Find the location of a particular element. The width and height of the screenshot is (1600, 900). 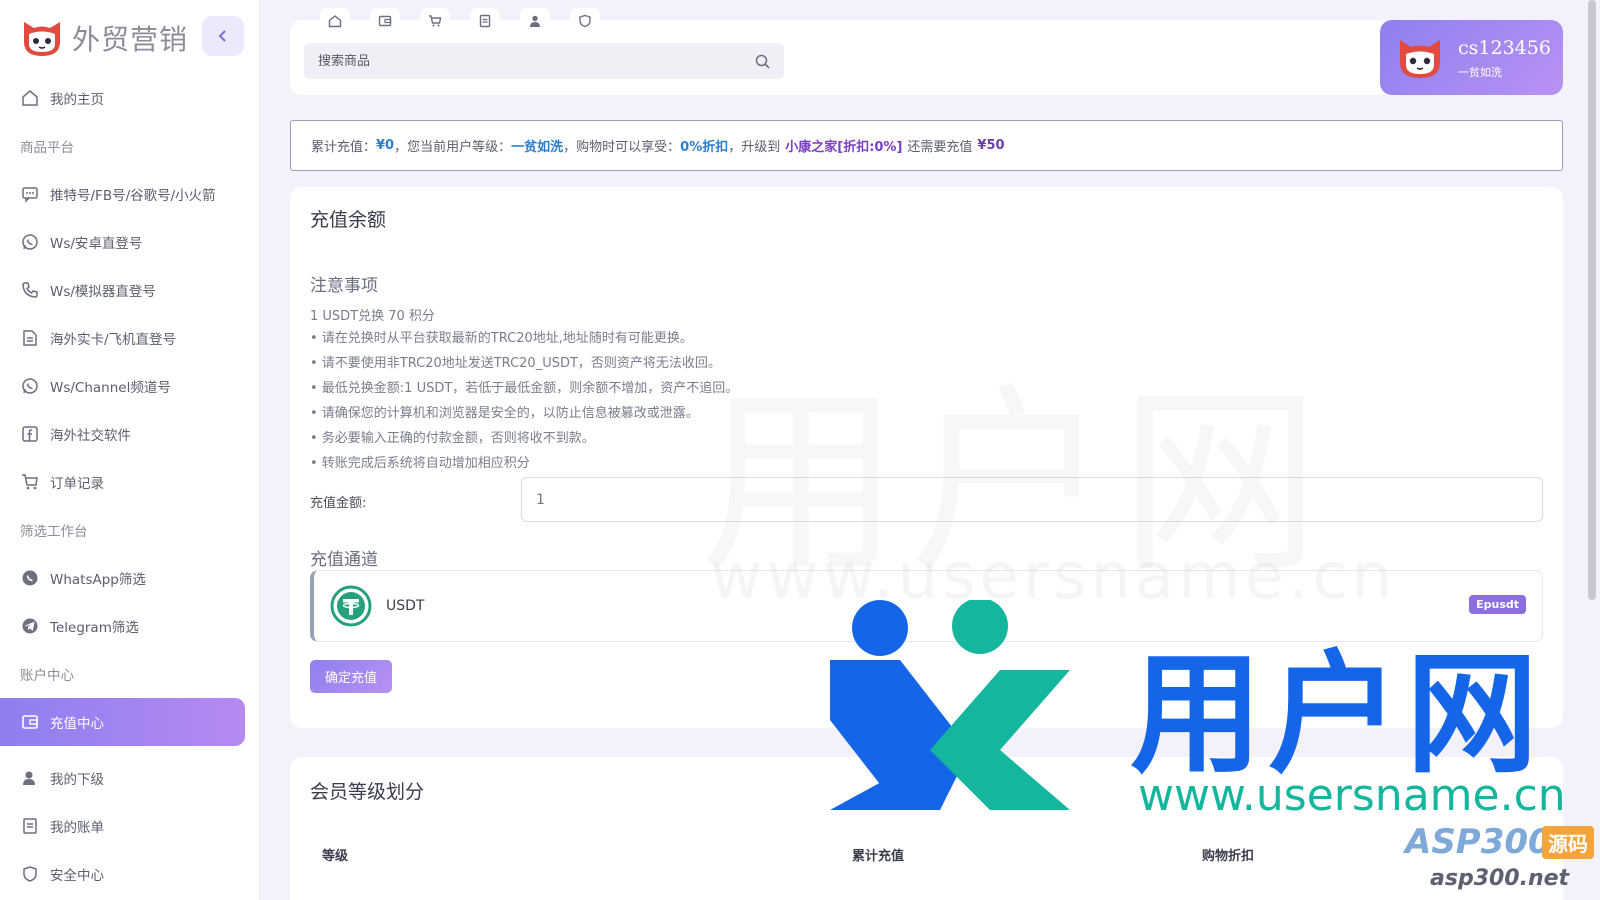

page-scrollbar is located at coordinates (1592, 300).